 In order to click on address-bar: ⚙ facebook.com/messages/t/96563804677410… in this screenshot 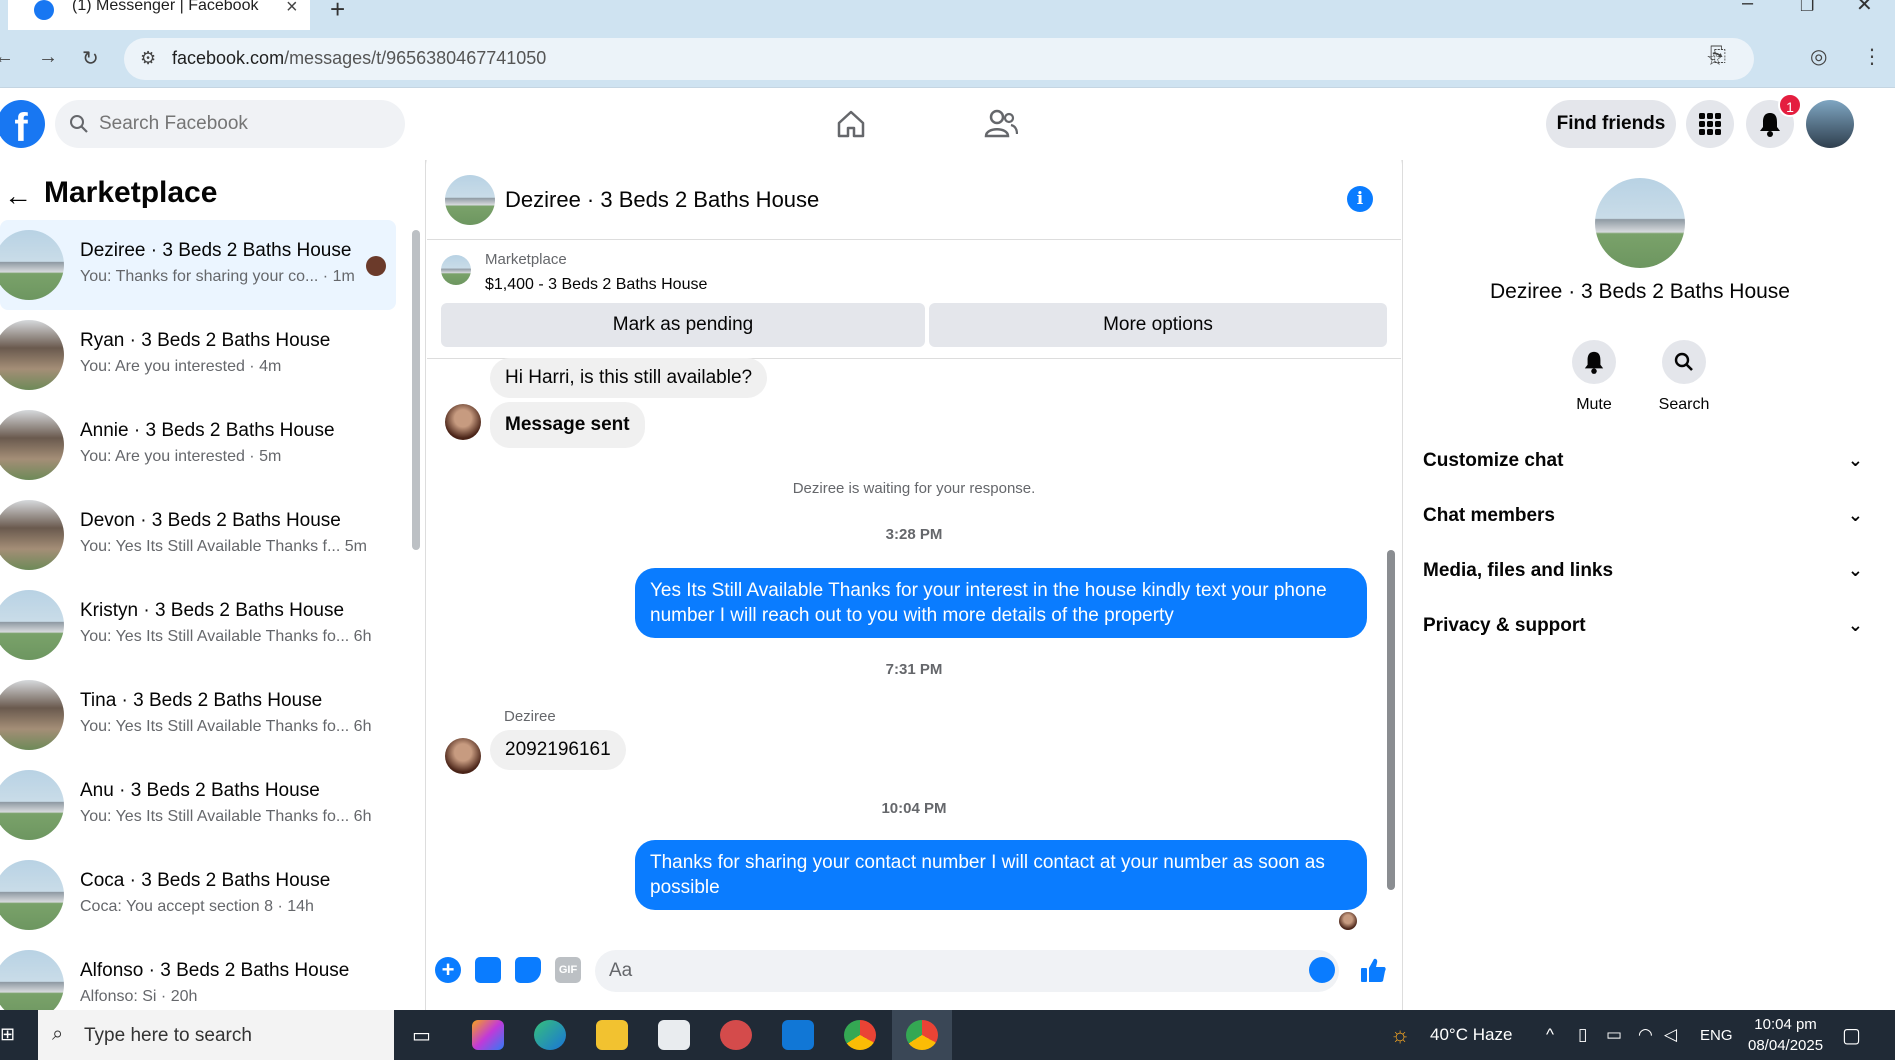, I will do `click(939, 59)`.